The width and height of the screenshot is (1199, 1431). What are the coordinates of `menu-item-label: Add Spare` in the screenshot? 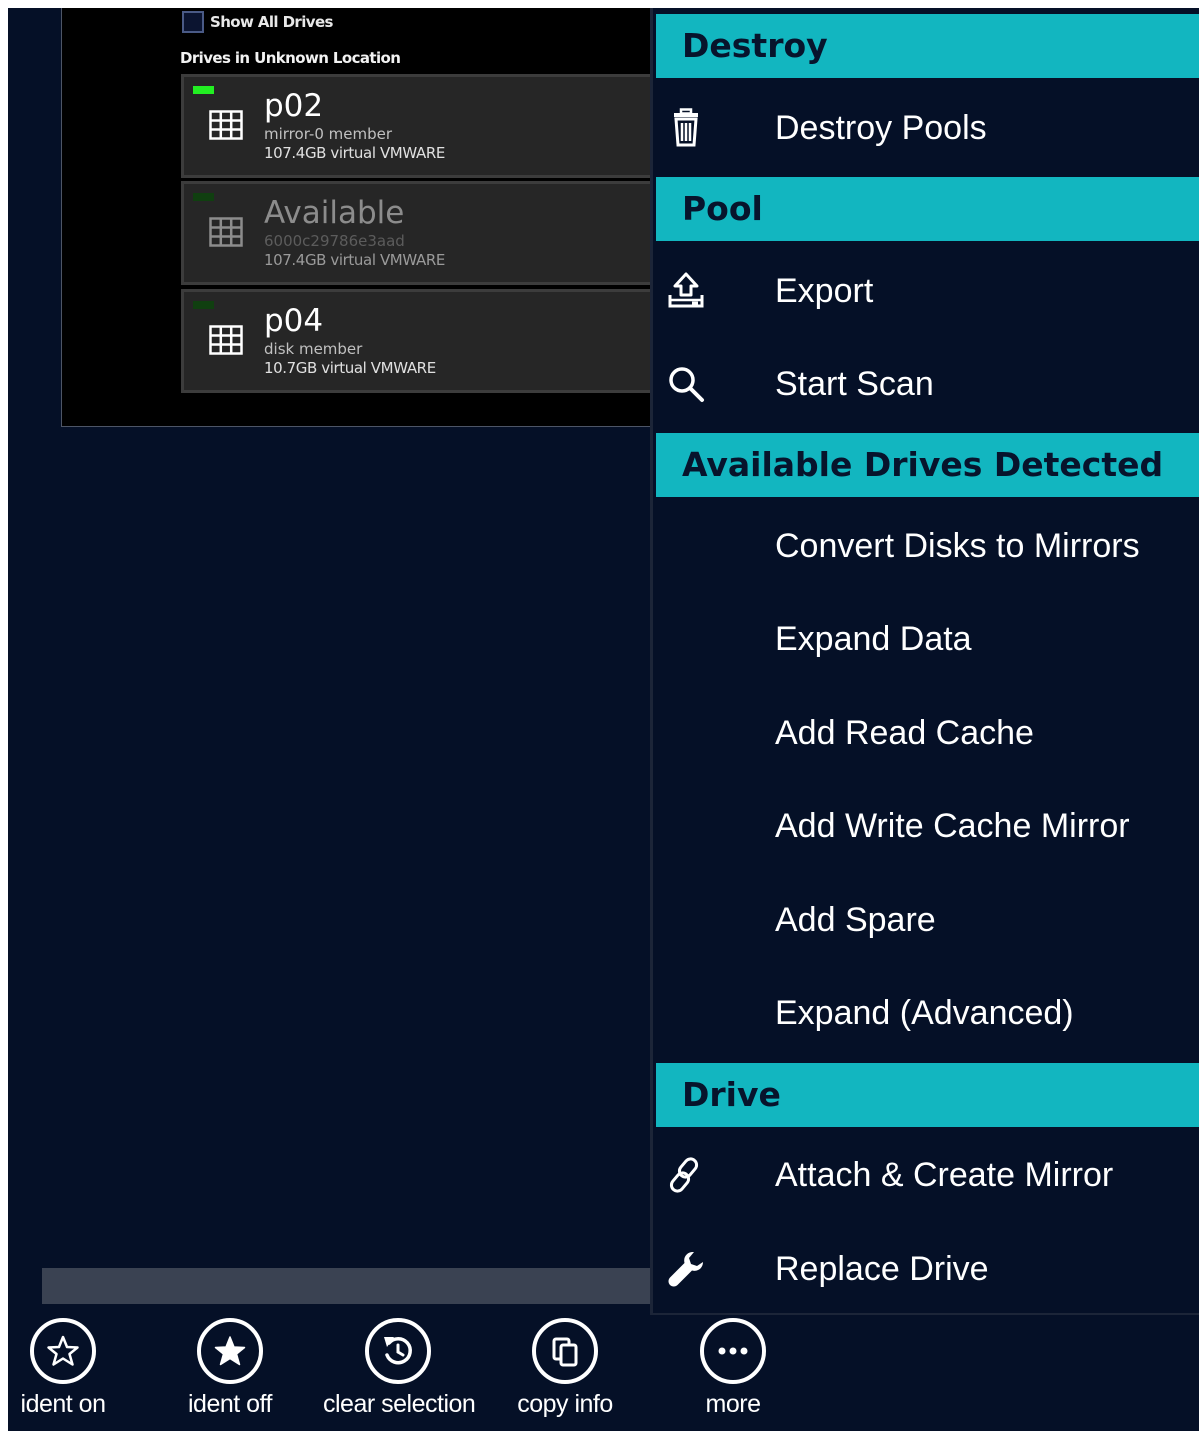 It's located at (855, 920).